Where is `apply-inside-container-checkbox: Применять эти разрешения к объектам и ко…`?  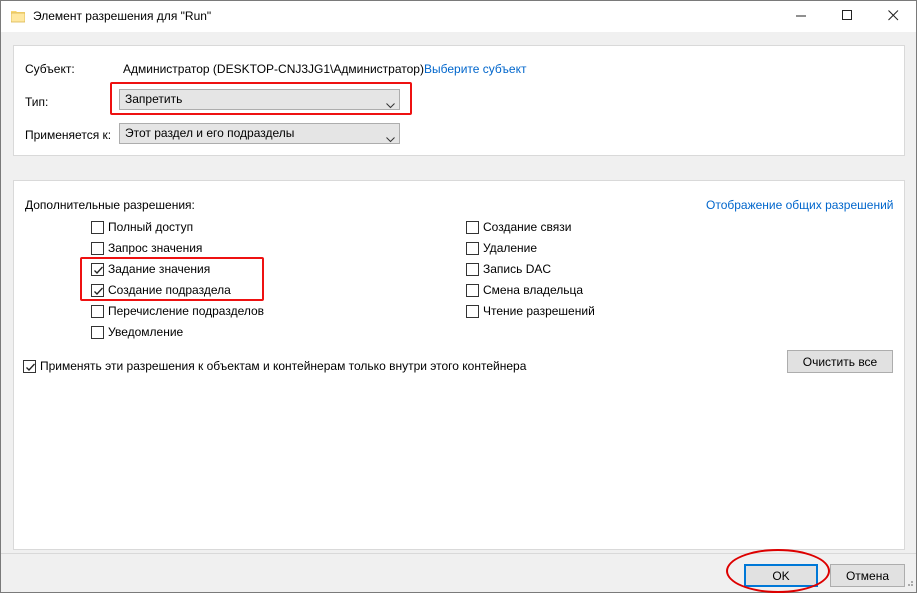
apply-inside-container-checkbox: Применять эти разрешения к объектам и ко… is located at coordinates (274, 366).